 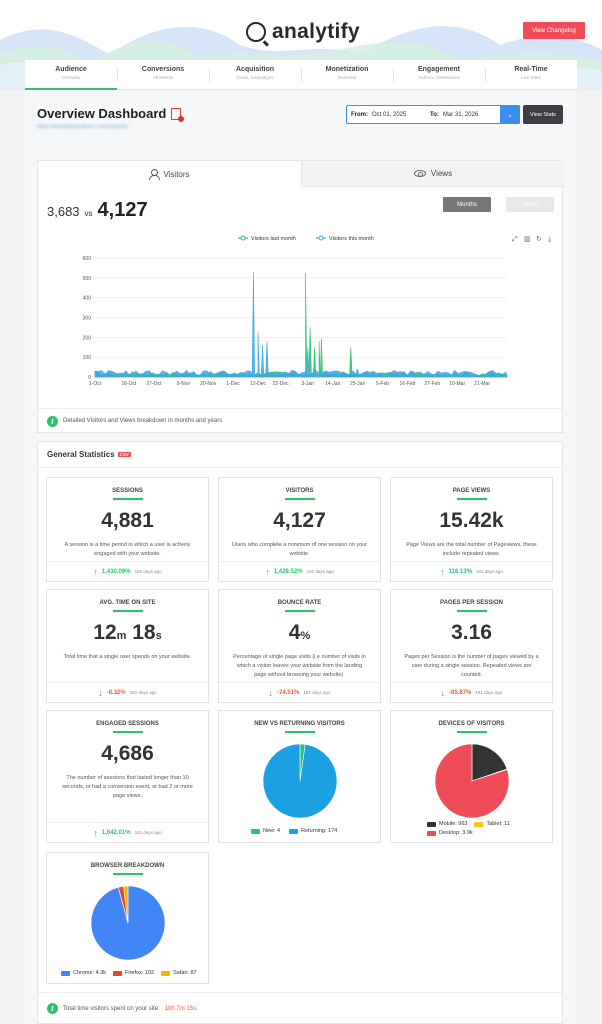 I want to click on years-button: Years, so click(x=530, y=204).